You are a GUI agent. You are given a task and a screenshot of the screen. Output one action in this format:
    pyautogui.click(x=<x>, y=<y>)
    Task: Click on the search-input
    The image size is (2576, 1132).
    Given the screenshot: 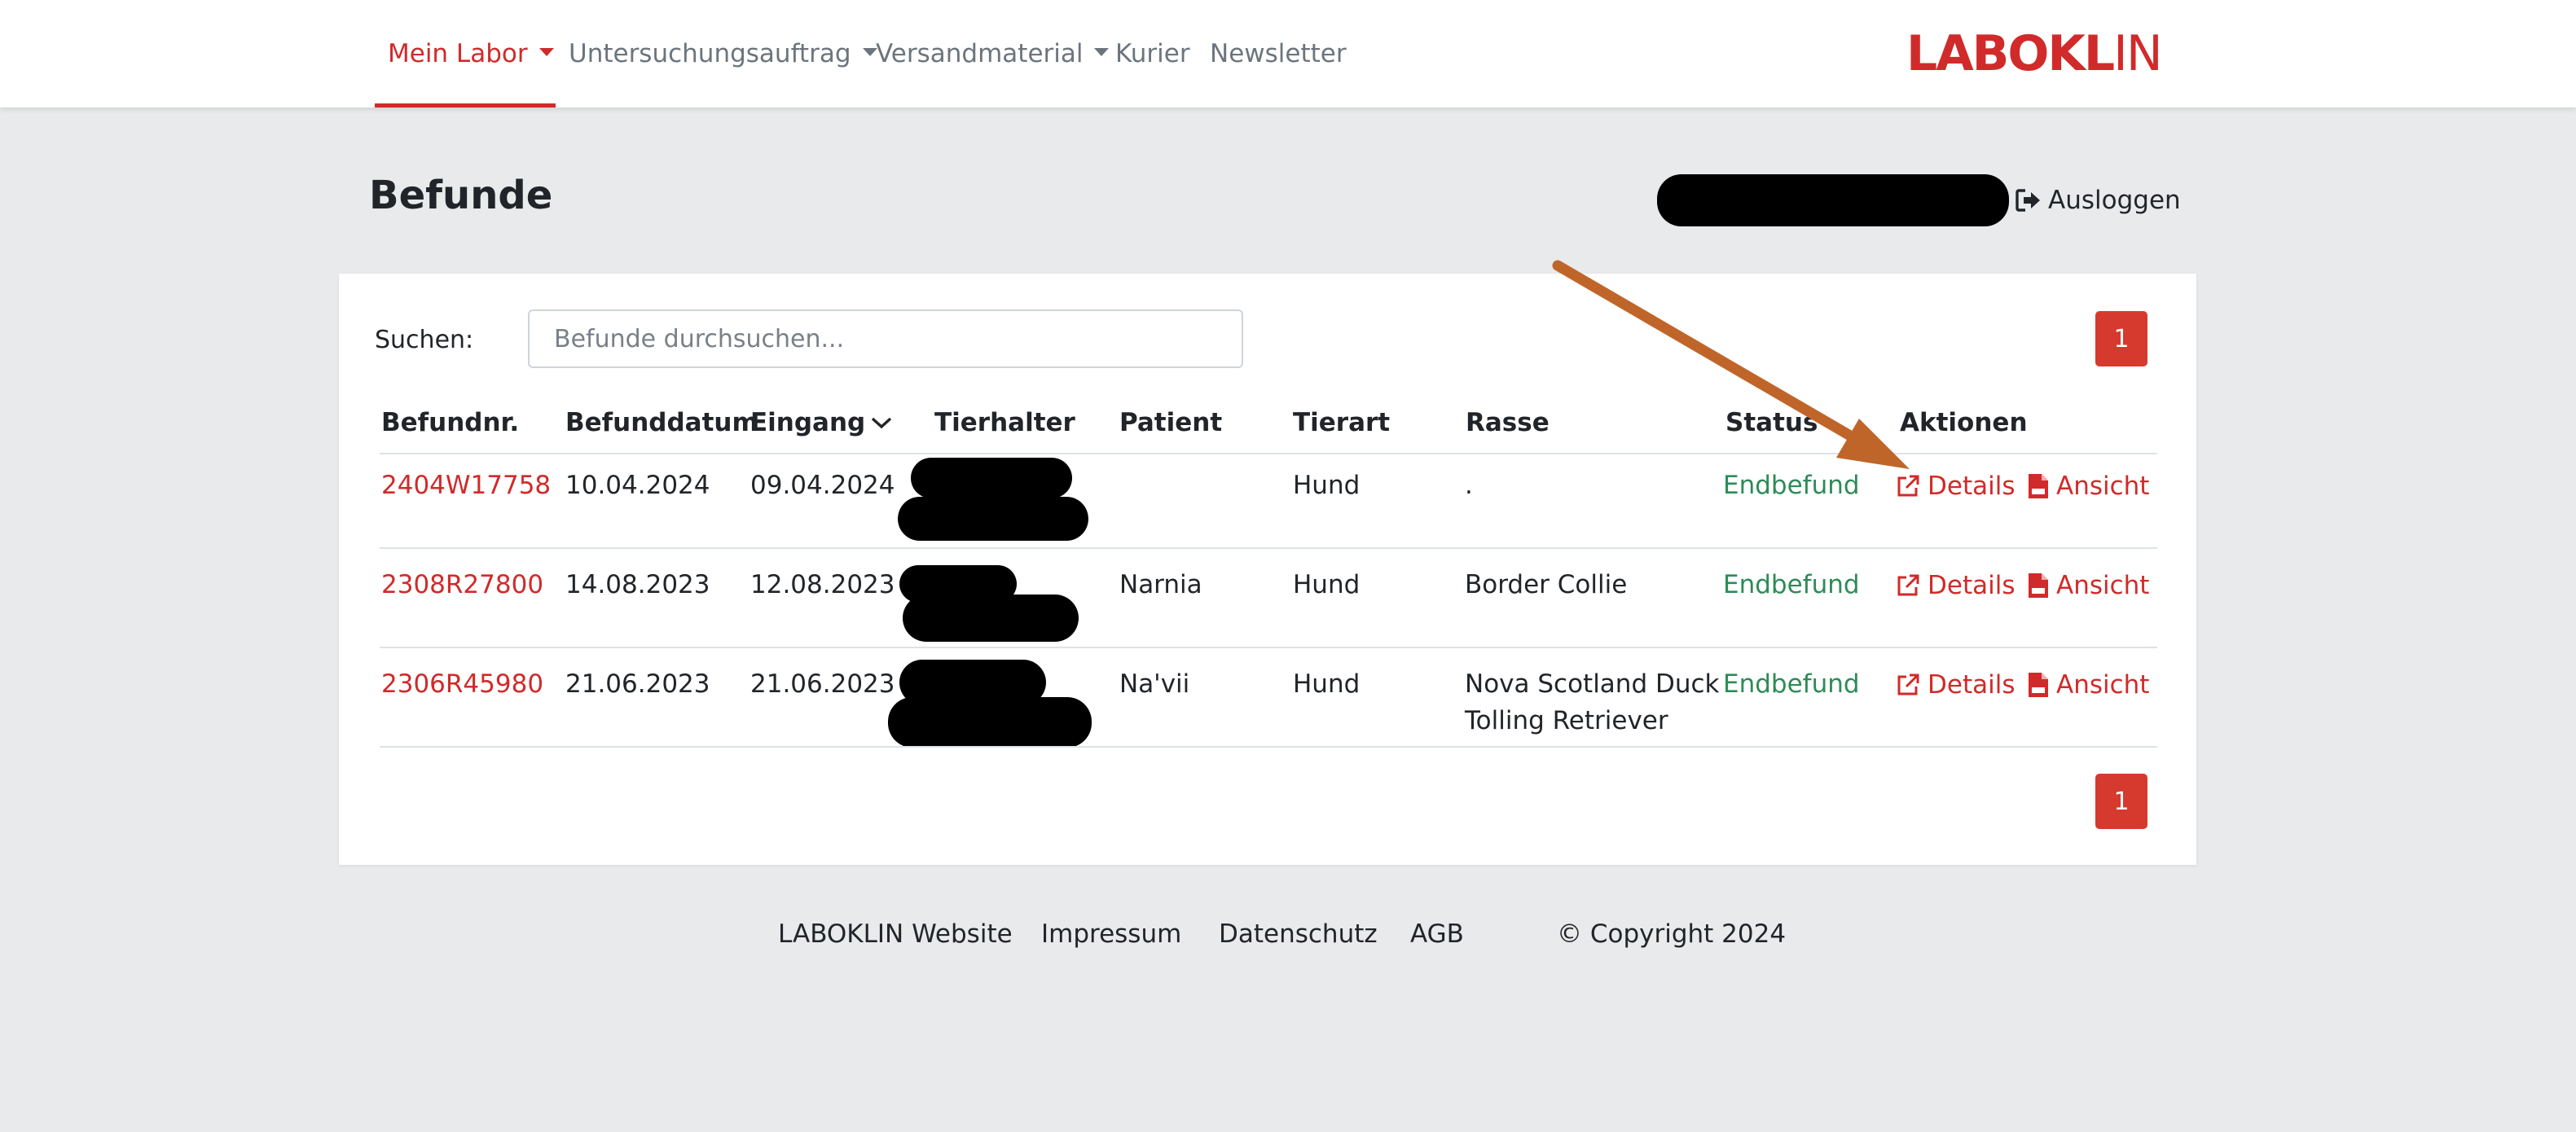 What is the action you would take?
    pyautogui.click(x=885, y=338)
    